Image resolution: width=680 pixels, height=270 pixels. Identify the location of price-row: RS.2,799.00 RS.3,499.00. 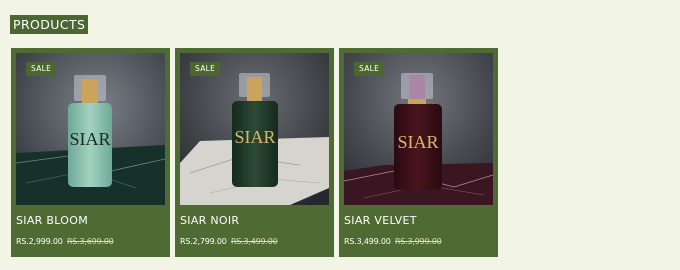
(229, 241).